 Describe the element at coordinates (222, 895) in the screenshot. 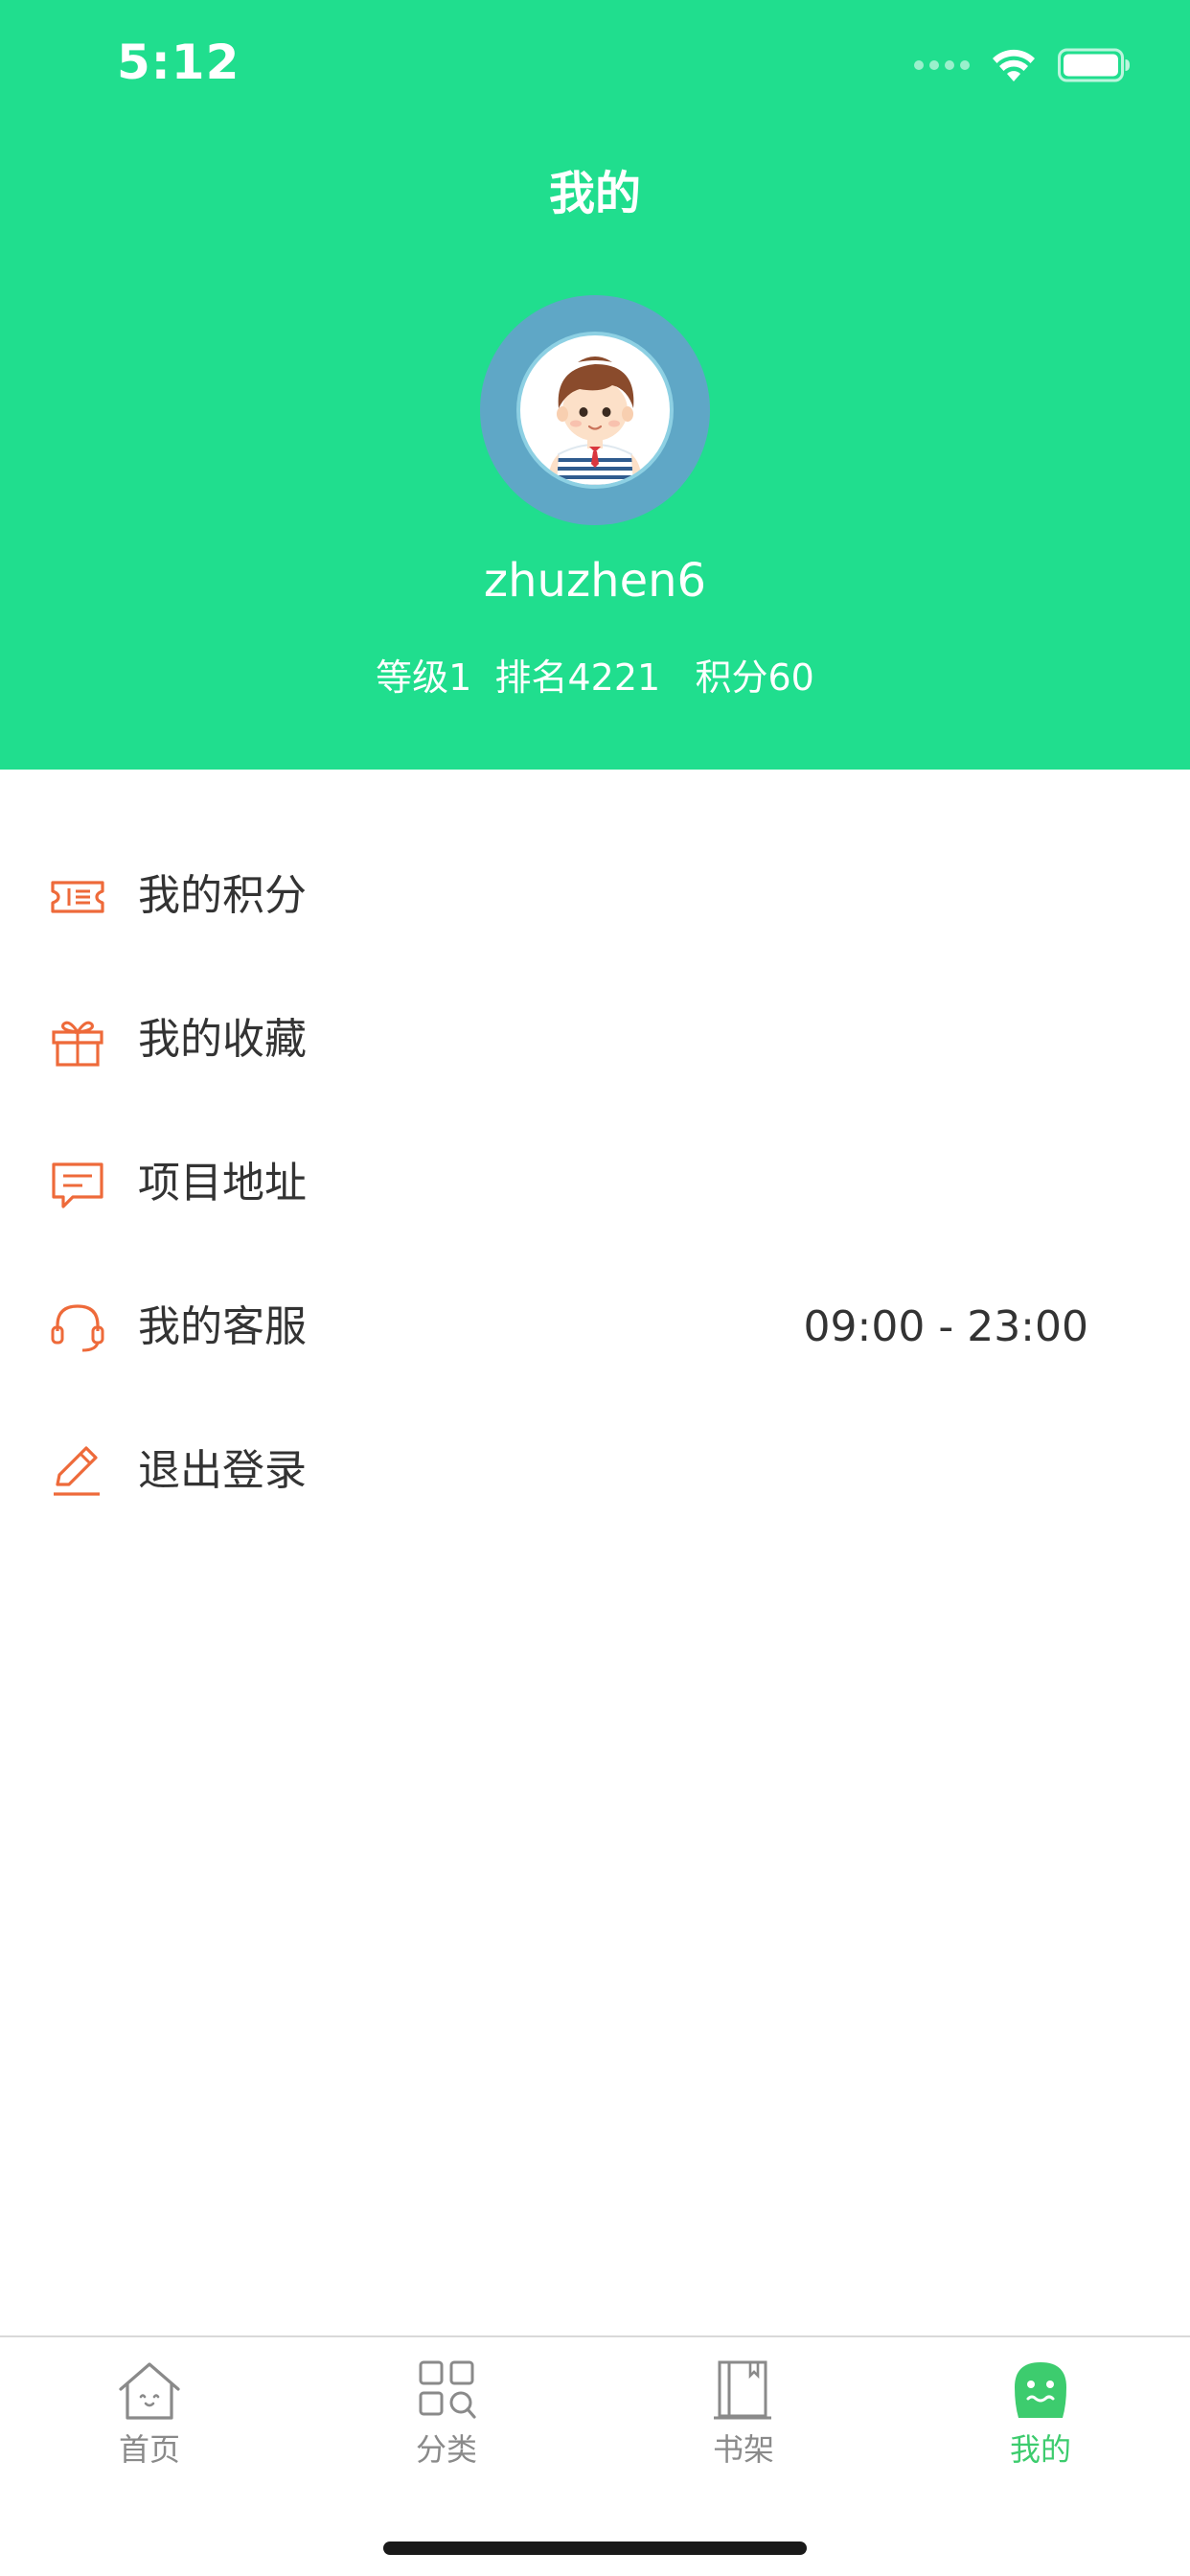

I see `menu-item-label: 我的积分` at that location.